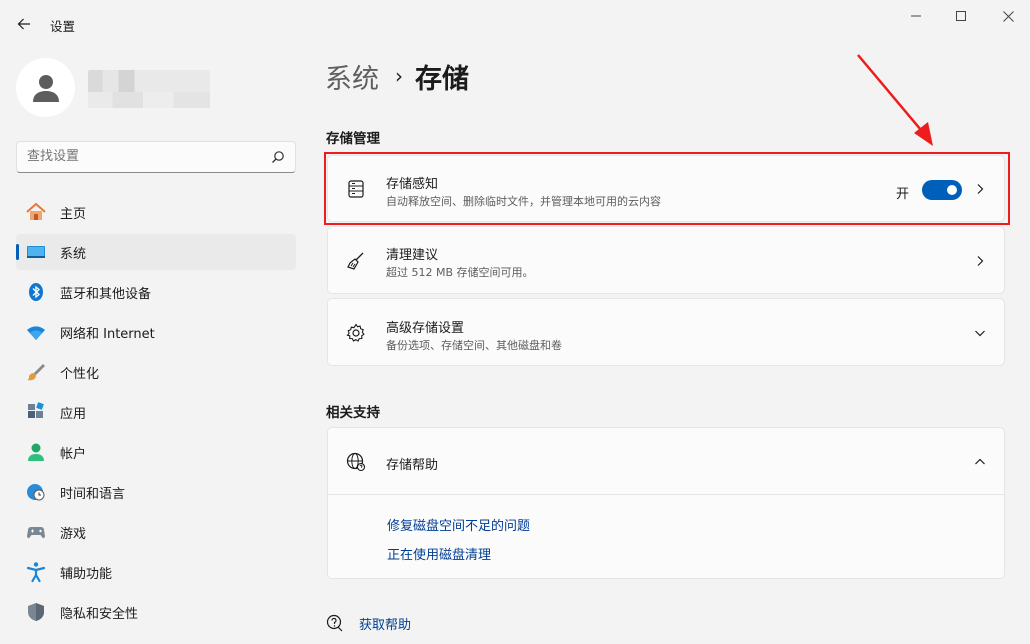  What do you see at coordinates (356, 189) in the screenshot?
I see `storage-drive-icon` at bounding box center [356, 189].